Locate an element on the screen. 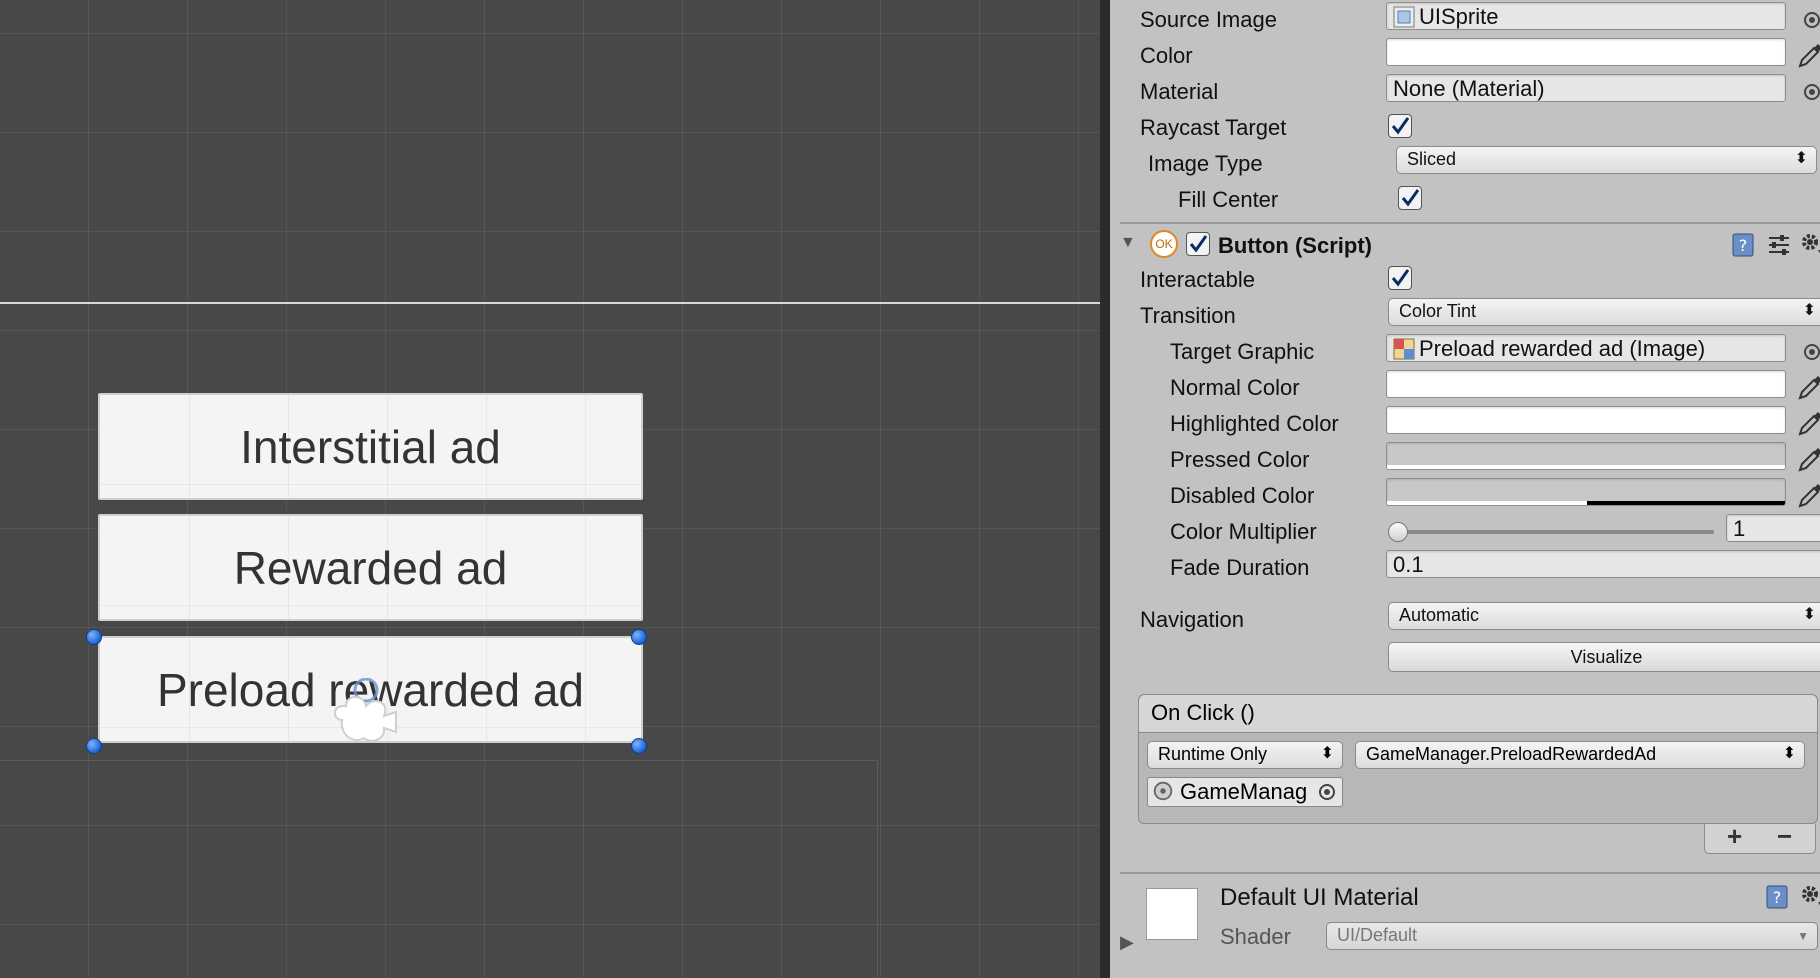 The image size is (1820, 978). target-object-field: GameManag is located at coordinates (1245, 792).